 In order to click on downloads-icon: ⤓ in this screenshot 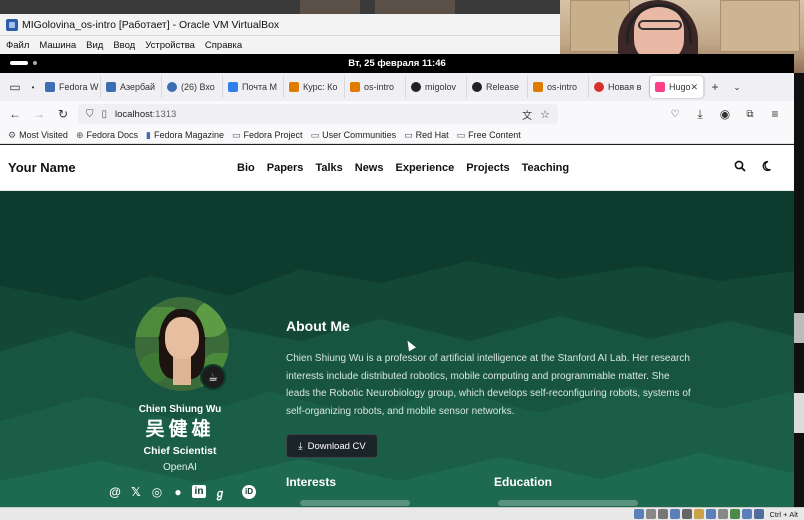, I will do `click(700, 114)`.